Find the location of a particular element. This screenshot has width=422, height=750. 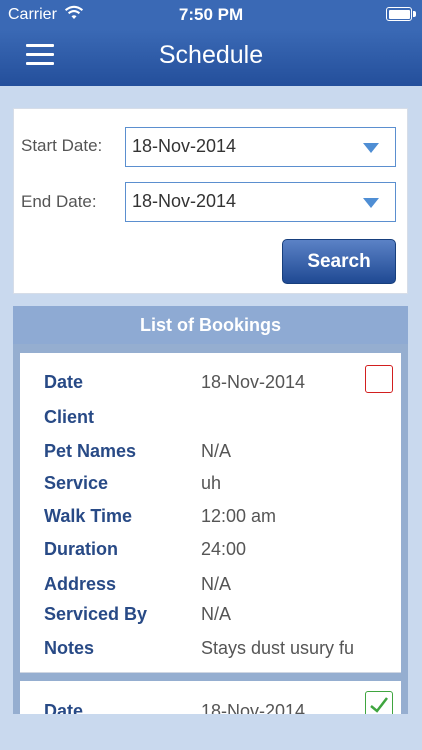

booking-row-pets: Pet Names N/A is located at coordinates (214, 456).